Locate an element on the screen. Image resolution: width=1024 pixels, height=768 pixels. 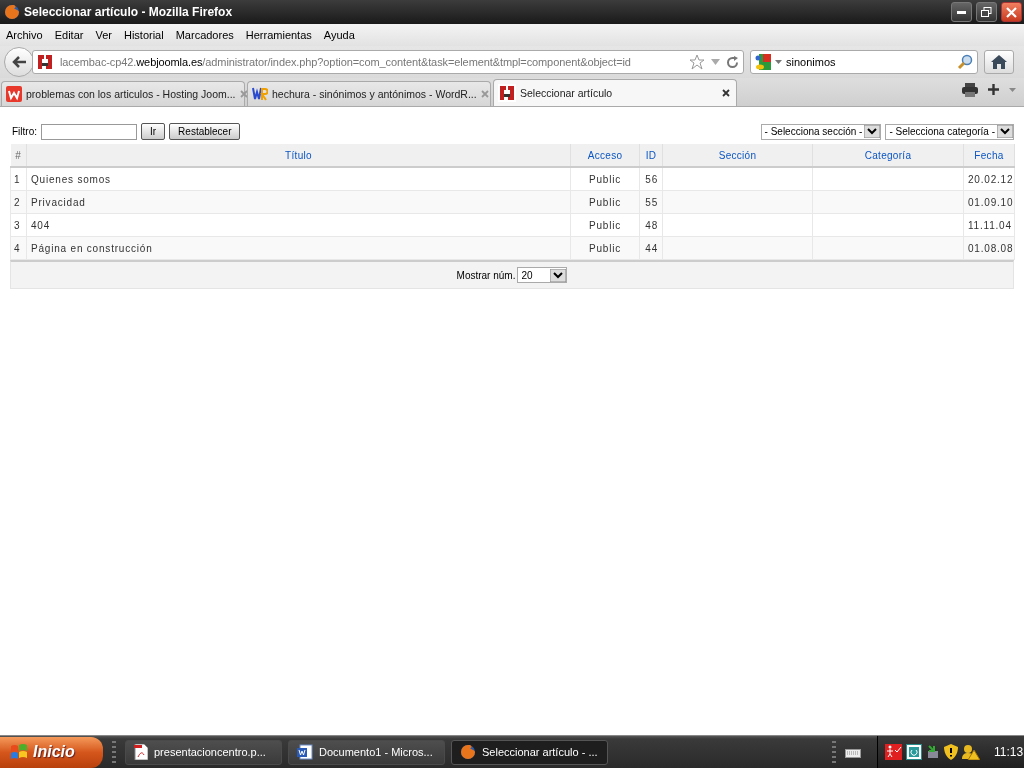
page-size-select: 20 is located at coordinates (542, 275).